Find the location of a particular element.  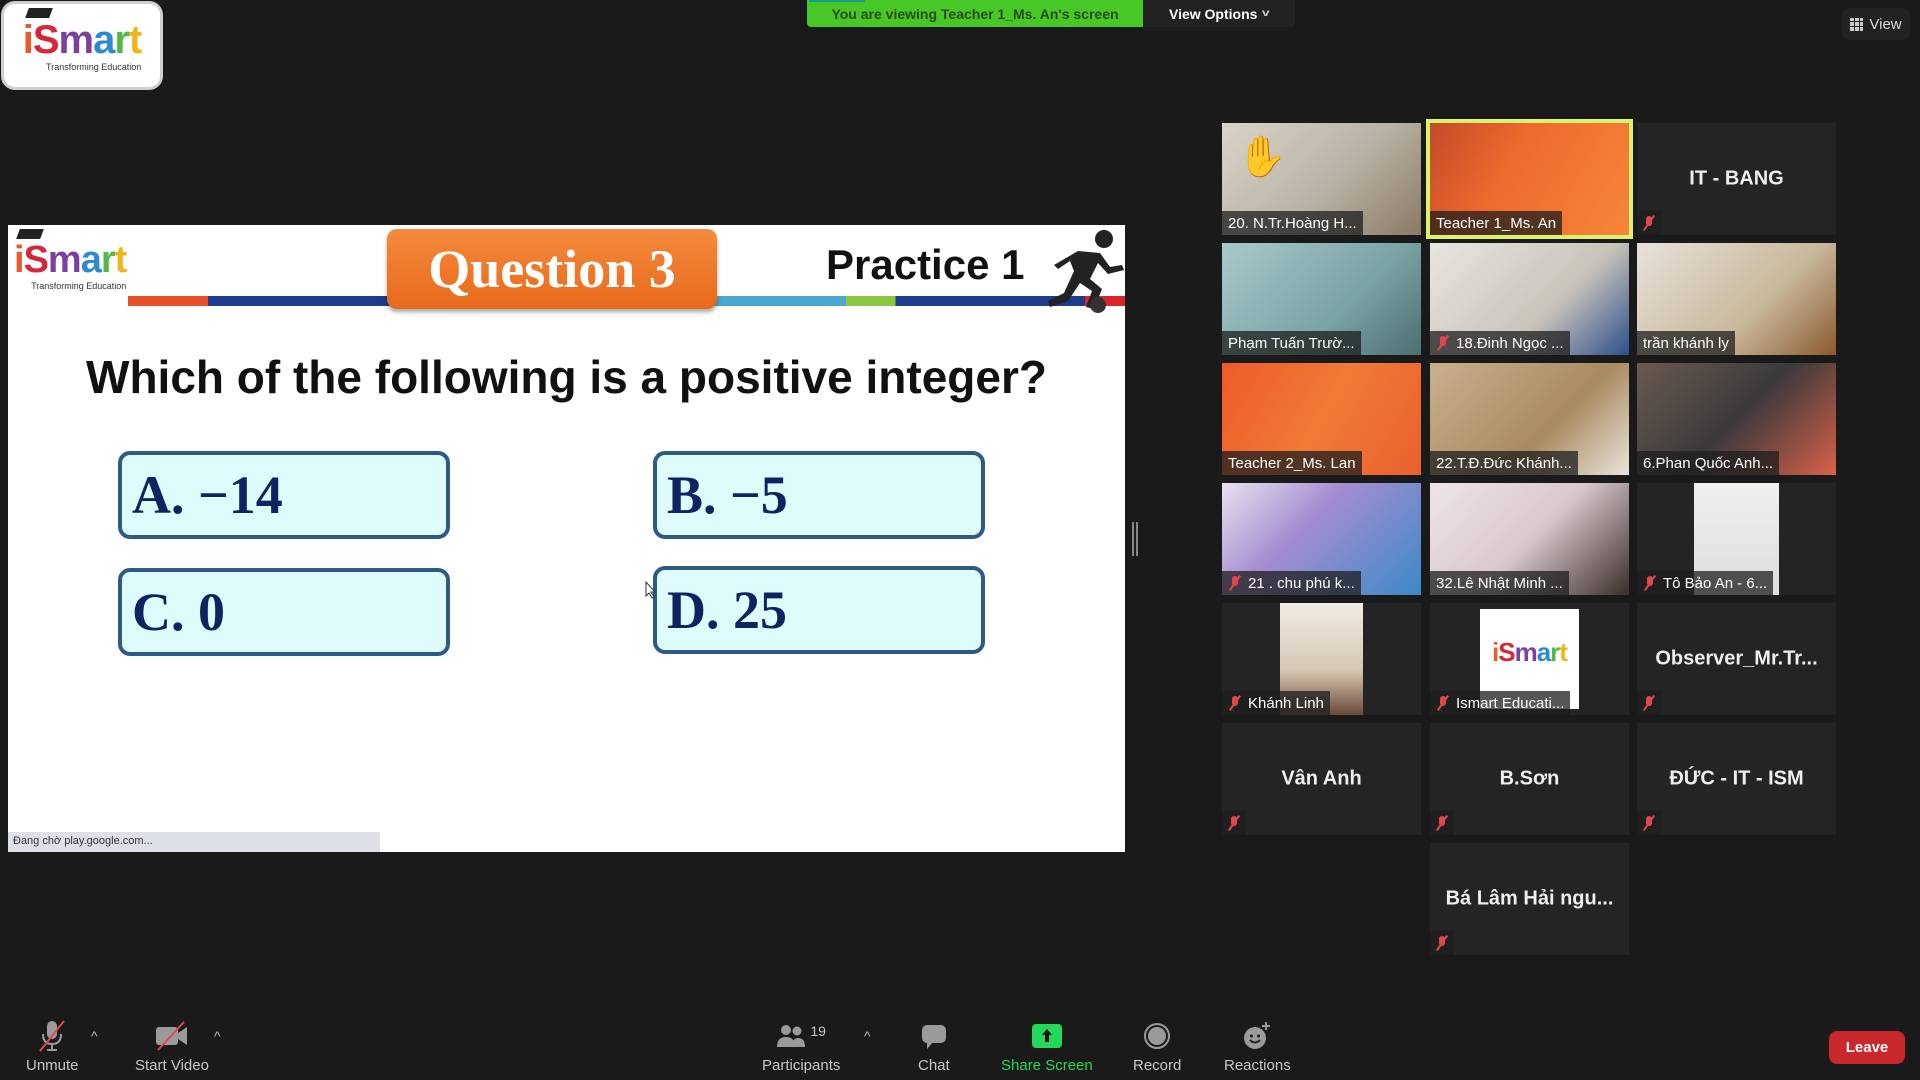

participant-tile: trần khánh ly is located at coordinates (1736, 299).